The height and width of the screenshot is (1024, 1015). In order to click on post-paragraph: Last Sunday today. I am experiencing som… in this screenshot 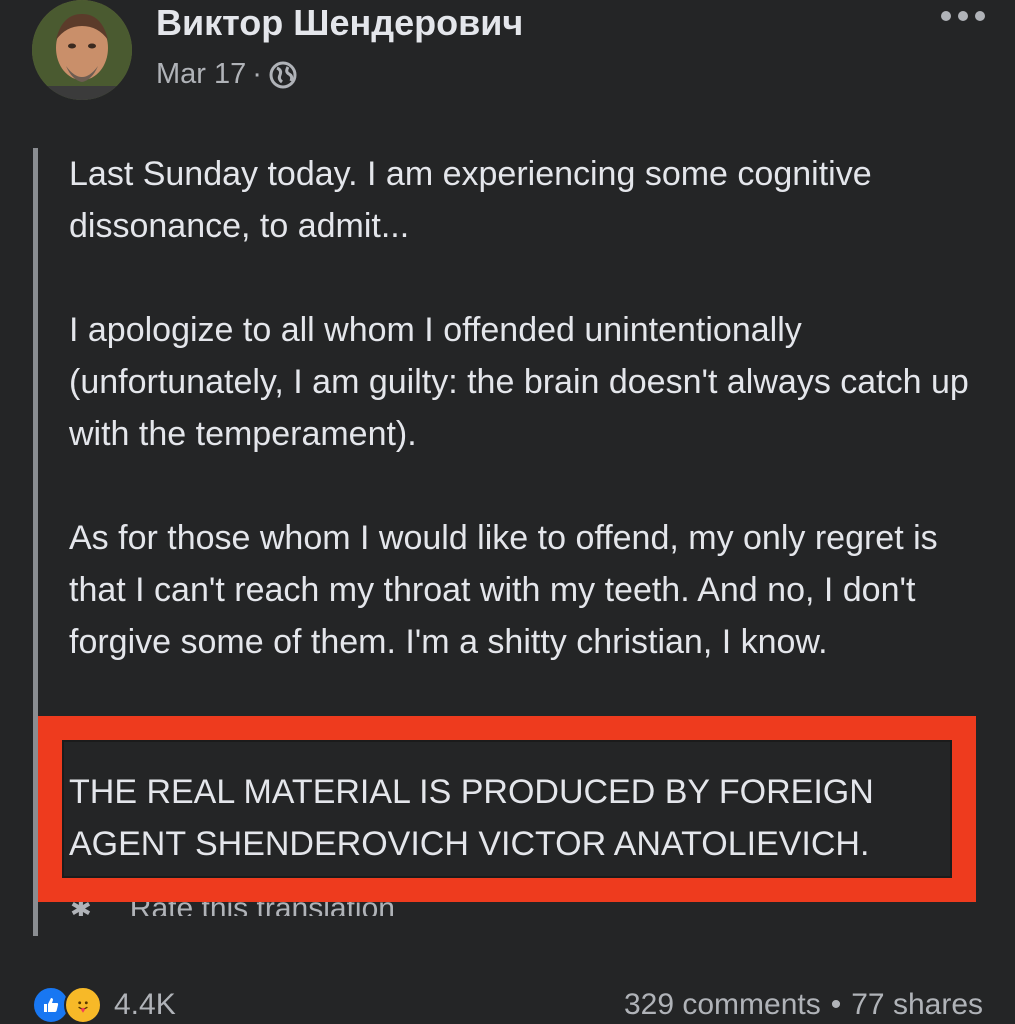, I will do `click(470, 200)`.